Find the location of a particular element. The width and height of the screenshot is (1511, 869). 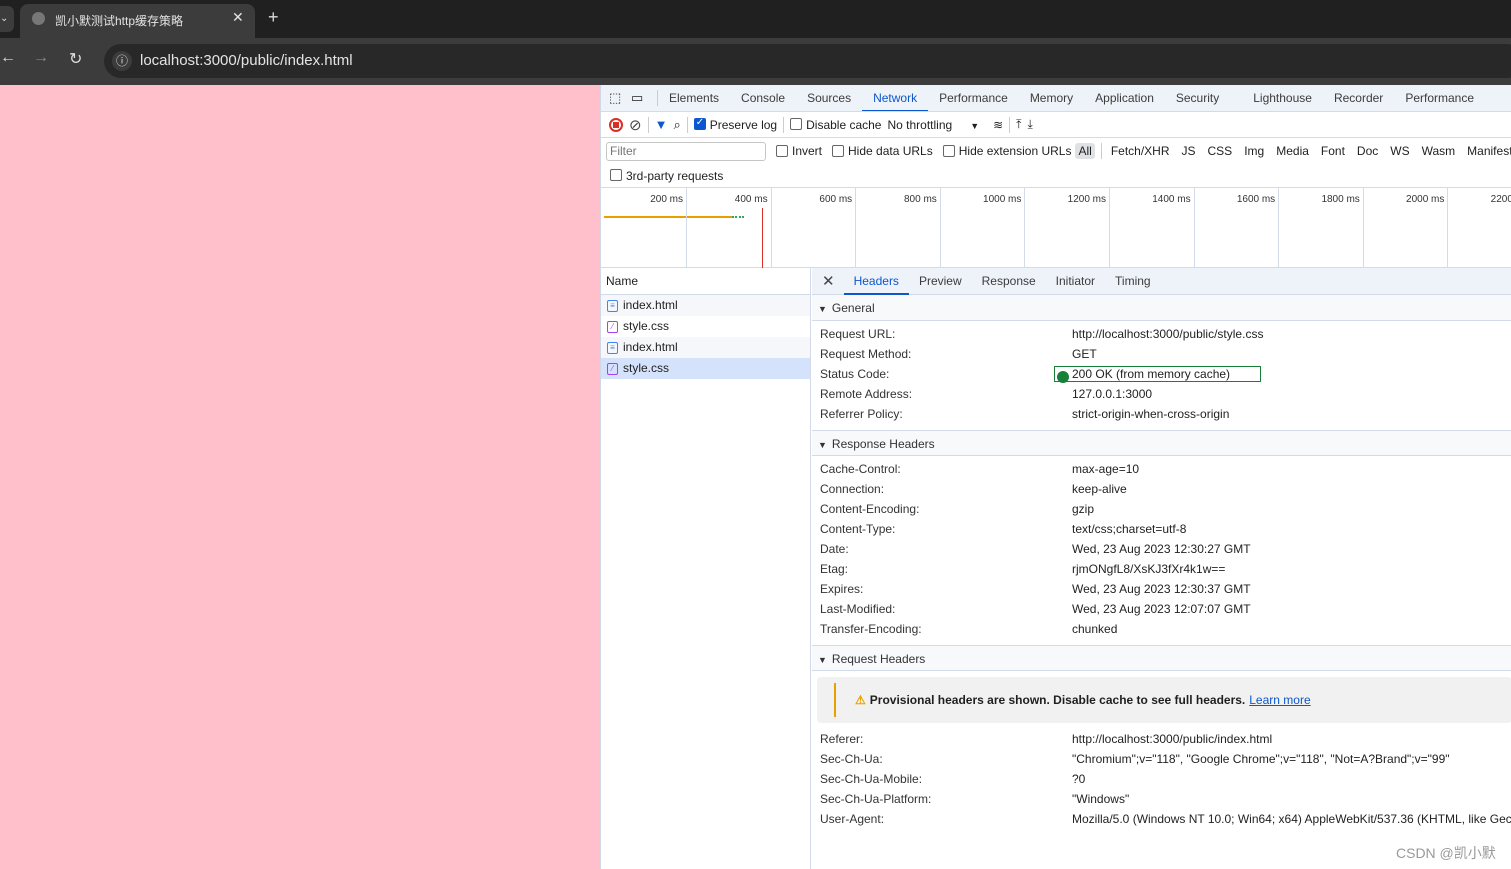

tab-memory: Memory is located at coordinates (1051, 98).